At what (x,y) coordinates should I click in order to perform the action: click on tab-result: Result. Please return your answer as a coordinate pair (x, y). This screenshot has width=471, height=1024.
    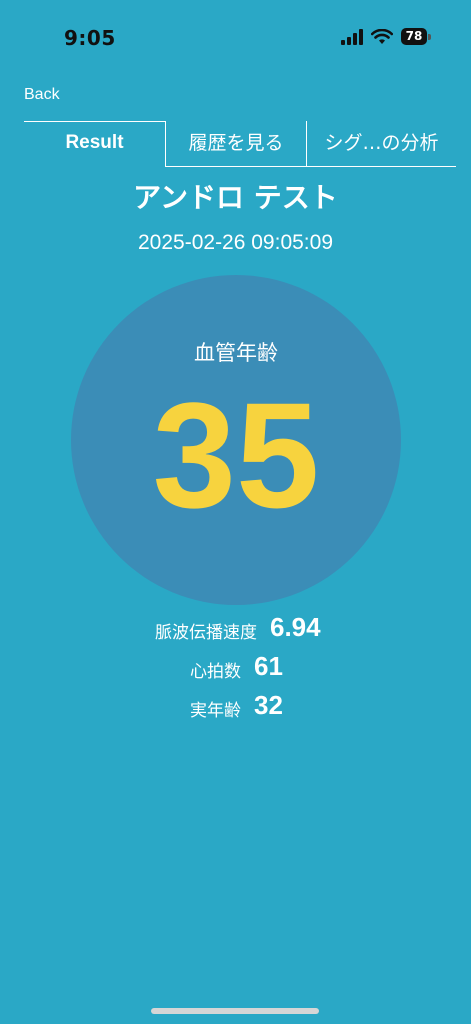
    Looking at the image, I should click on (94, 144).